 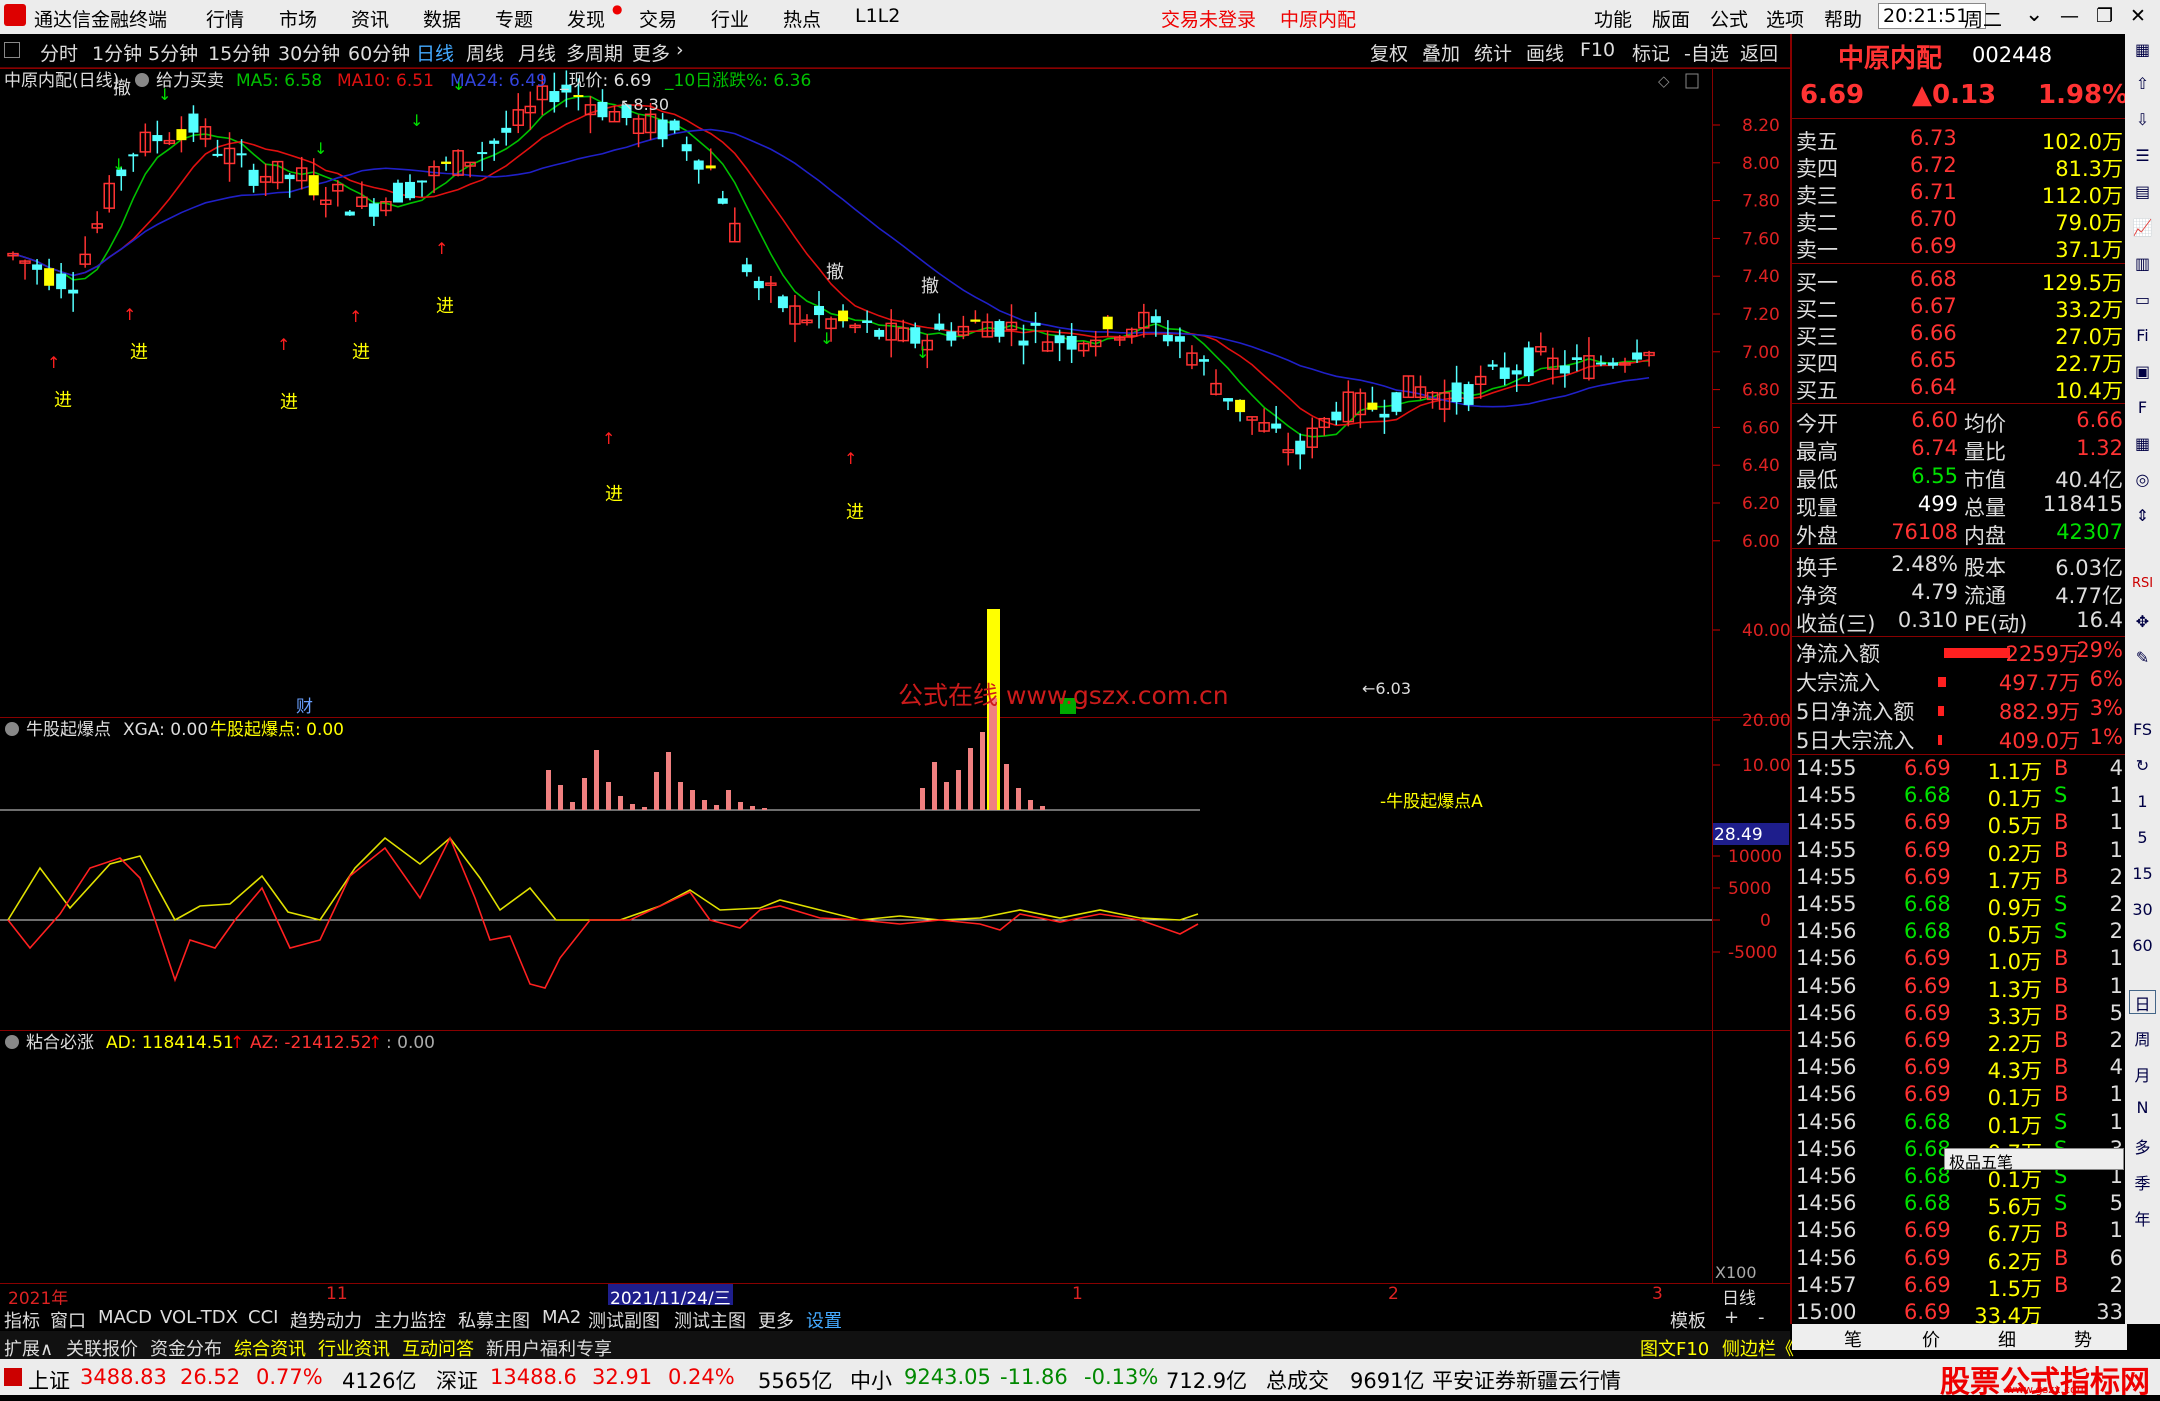 I want to click on period-month: 月, so click(x=2142, y=1074).